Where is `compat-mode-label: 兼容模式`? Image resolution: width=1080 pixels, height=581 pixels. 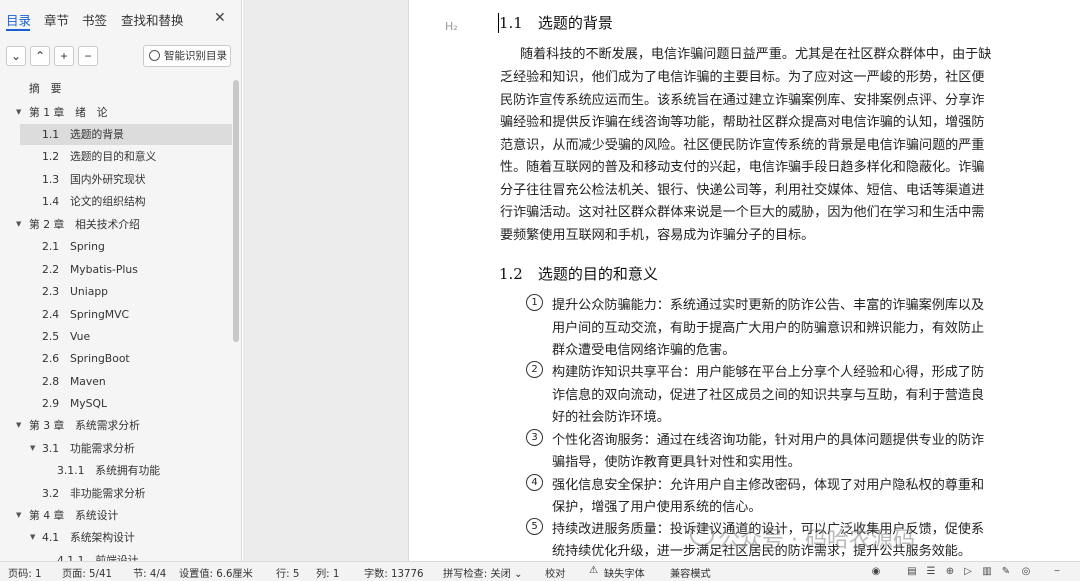
compat-mode-label: 兼容模式 is located at coordinates (690, 574).